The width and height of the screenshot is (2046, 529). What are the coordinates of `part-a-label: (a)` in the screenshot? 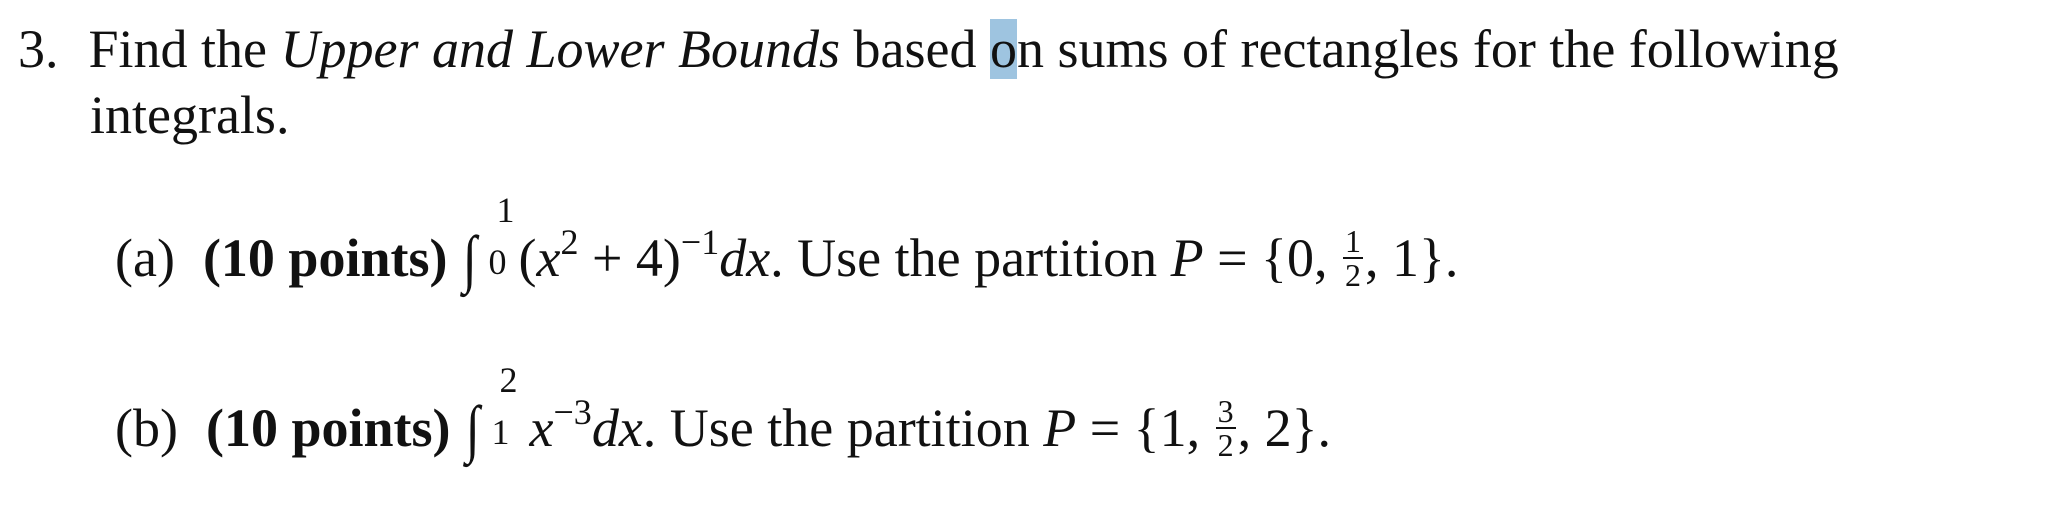 It's located at (145, 258).